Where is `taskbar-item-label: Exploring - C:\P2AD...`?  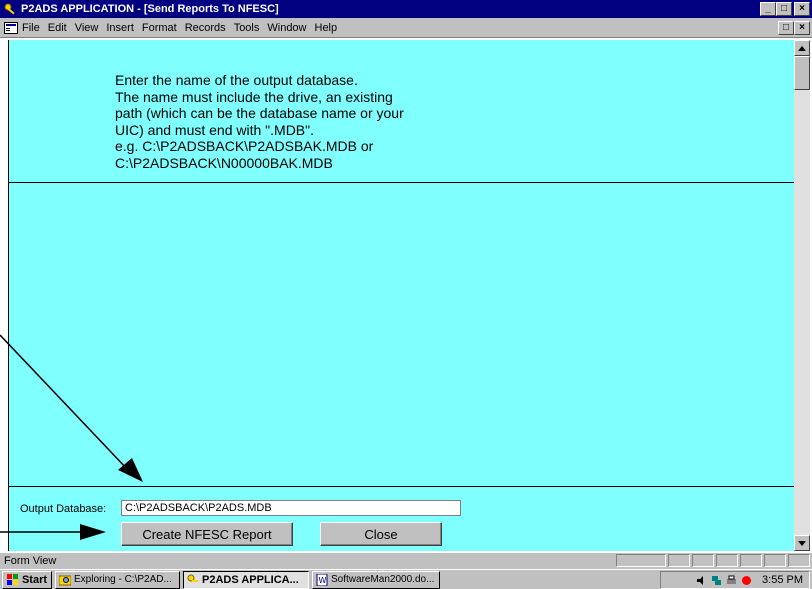 taskbar-item-label: Exploring - C:\P2AD... is located at coordinates (123, 579).